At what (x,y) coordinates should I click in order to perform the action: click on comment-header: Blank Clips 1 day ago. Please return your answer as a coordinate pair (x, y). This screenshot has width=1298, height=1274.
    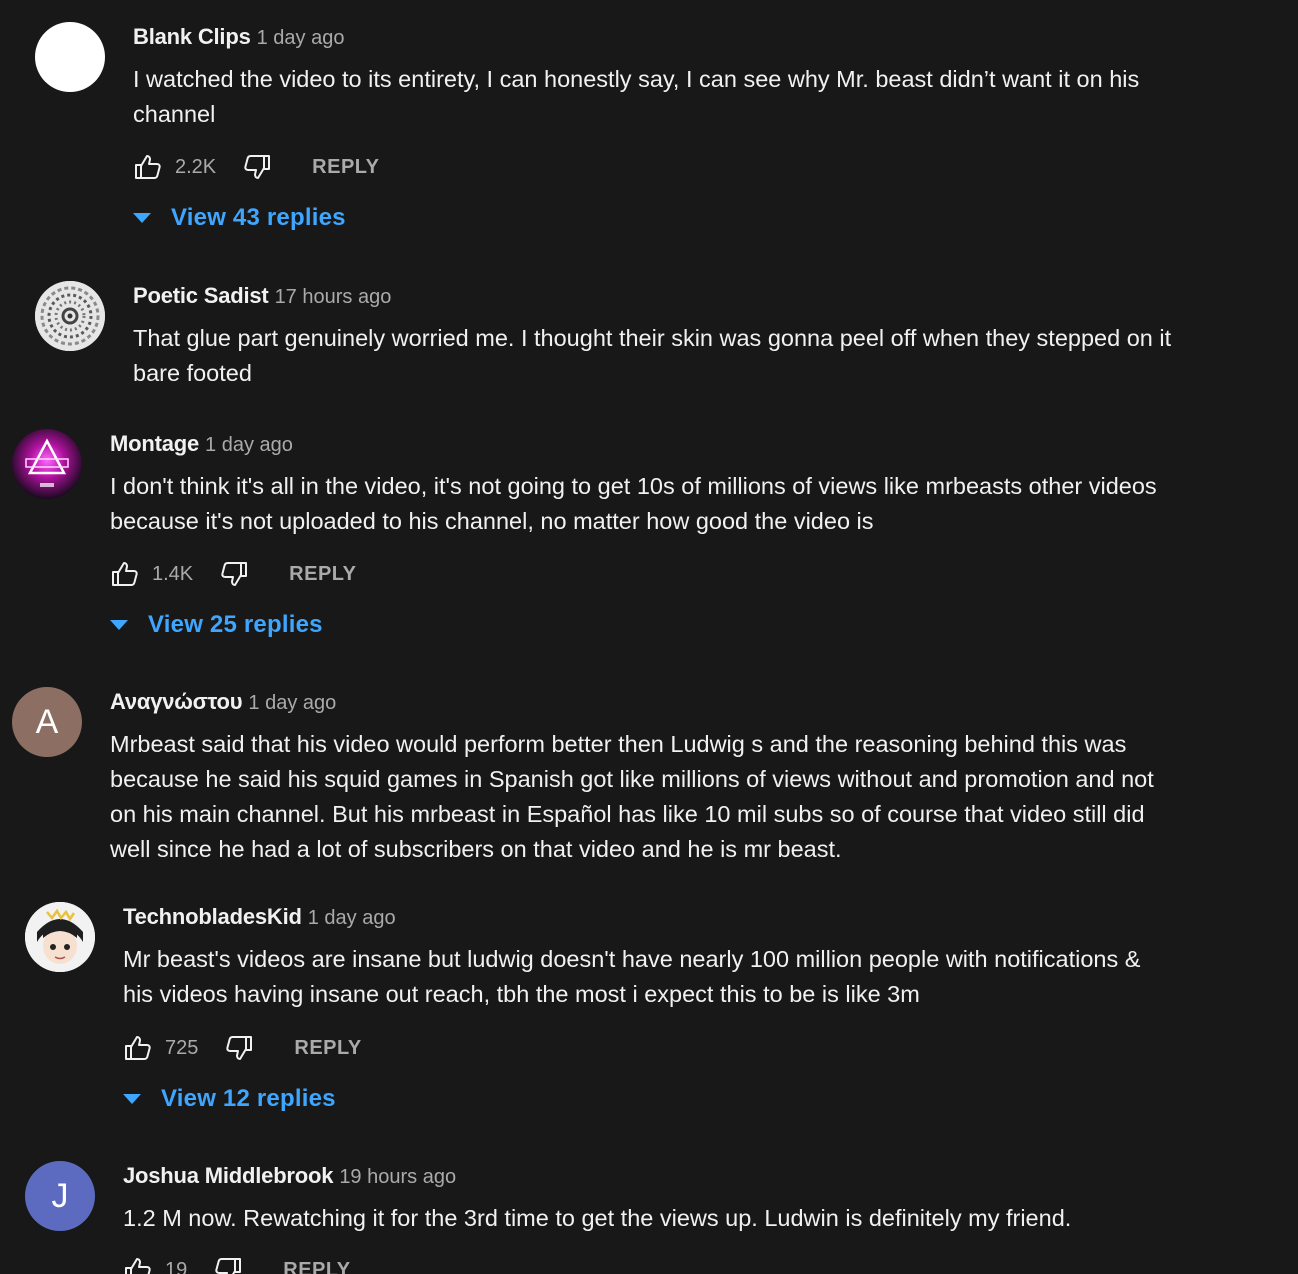
    Looking at the image, I should click on (238, 38).